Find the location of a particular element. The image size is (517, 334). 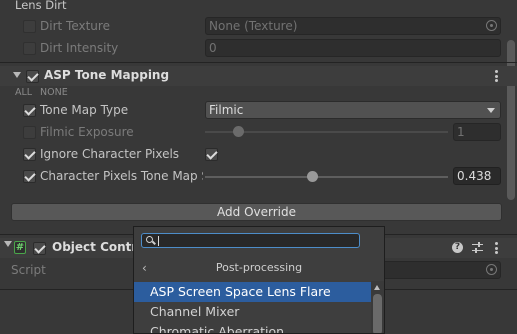

dirt-intensity-field: 0 is located at coordinates (353, 48).